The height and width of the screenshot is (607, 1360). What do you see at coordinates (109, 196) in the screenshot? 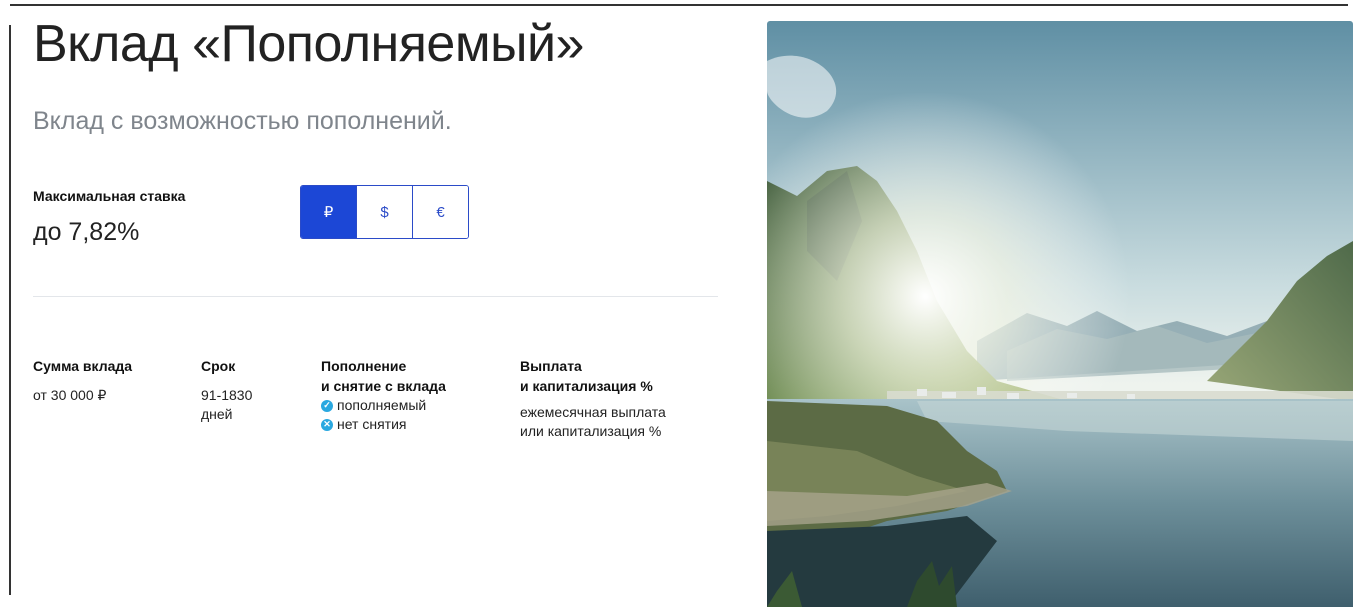
I see `max-rate-label: Максимальная ставка` at bounding box center [109, 196].